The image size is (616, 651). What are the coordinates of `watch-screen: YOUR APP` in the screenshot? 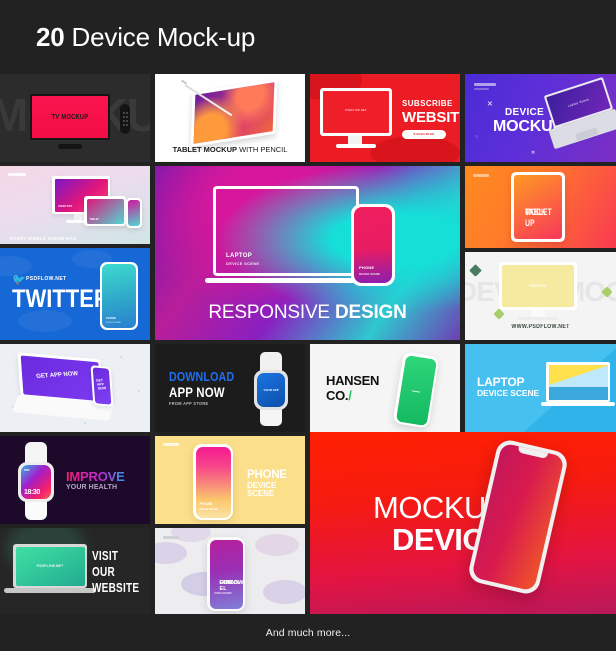 It's located at (271, 390).